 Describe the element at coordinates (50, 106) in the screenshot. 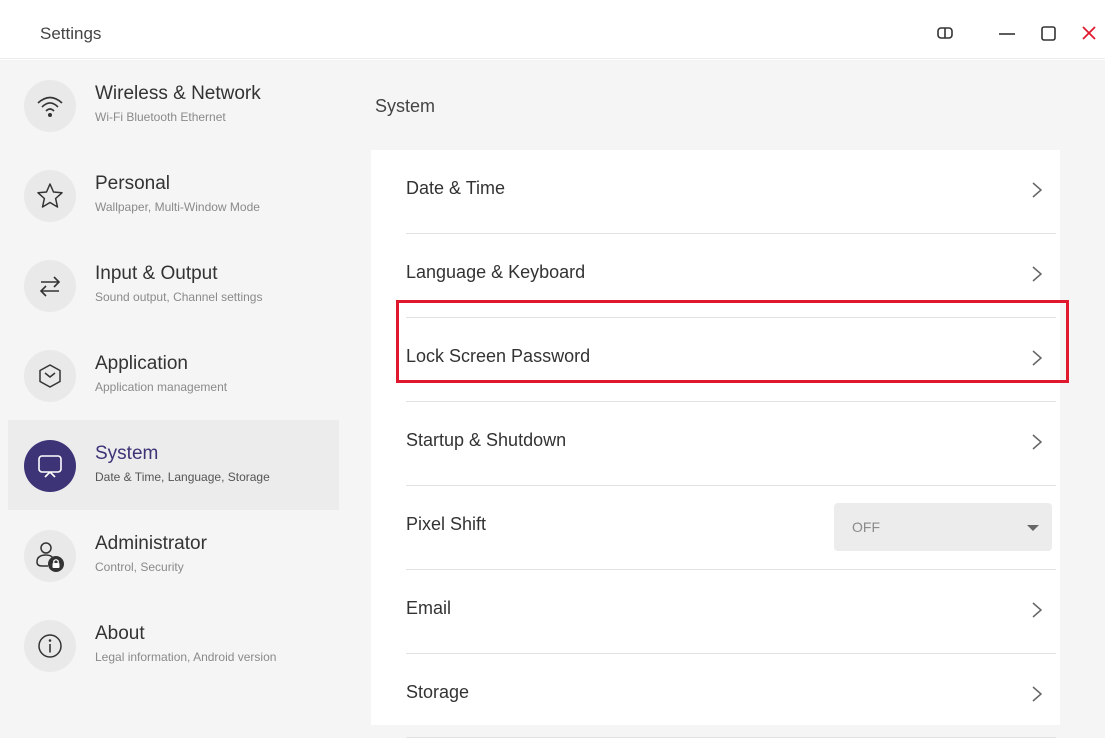

I see `wifi-icon` at that location.